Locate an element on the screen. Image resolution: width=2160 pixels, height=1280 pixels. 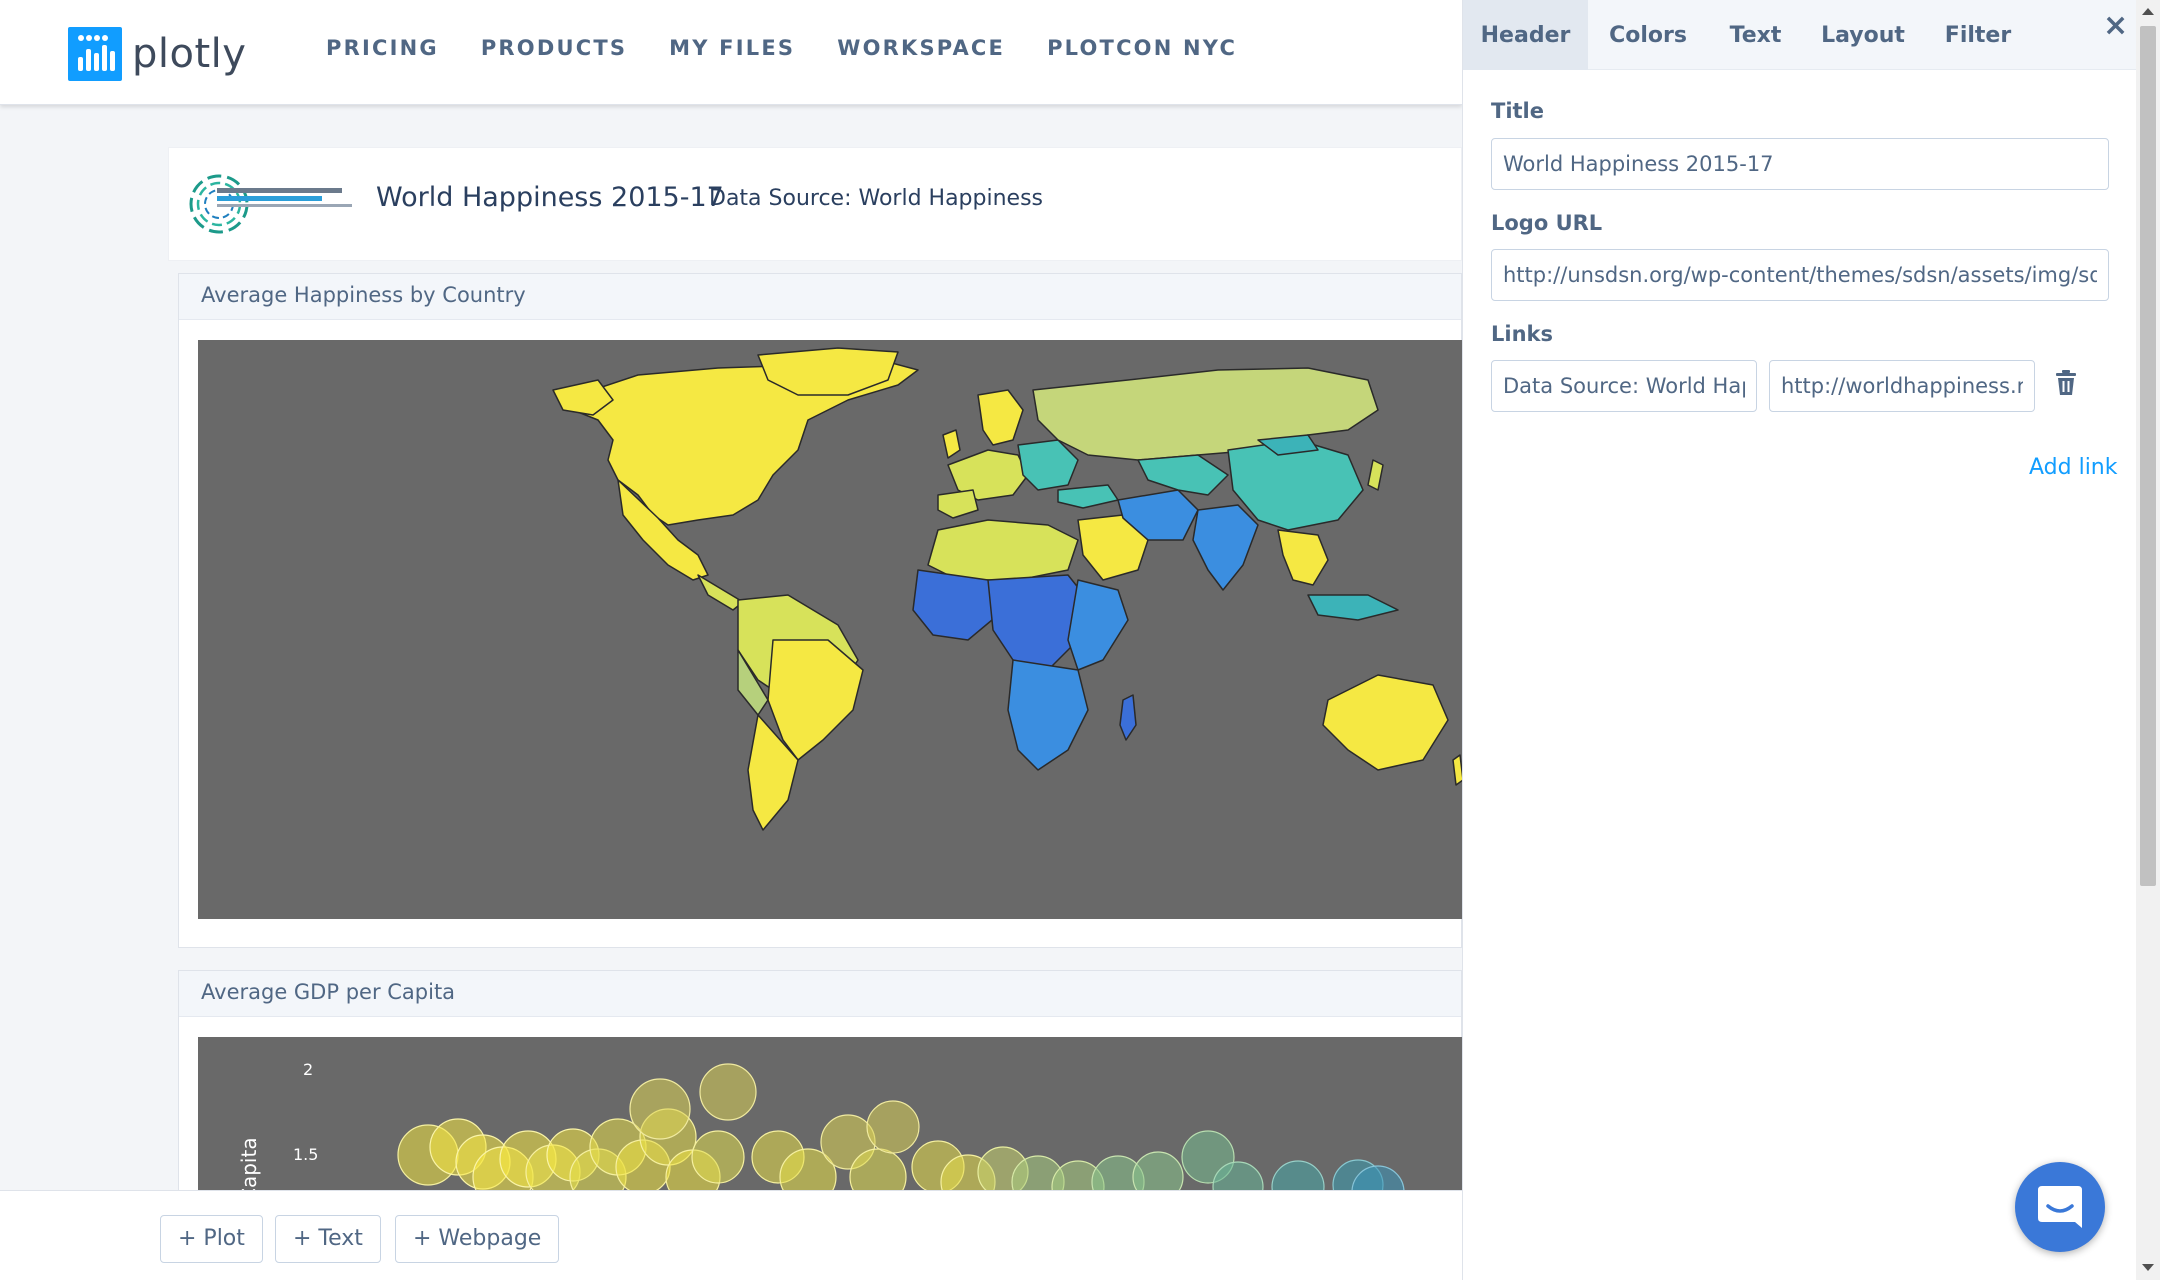
plotly-logo: plotly is located at coordinates (157, 54).